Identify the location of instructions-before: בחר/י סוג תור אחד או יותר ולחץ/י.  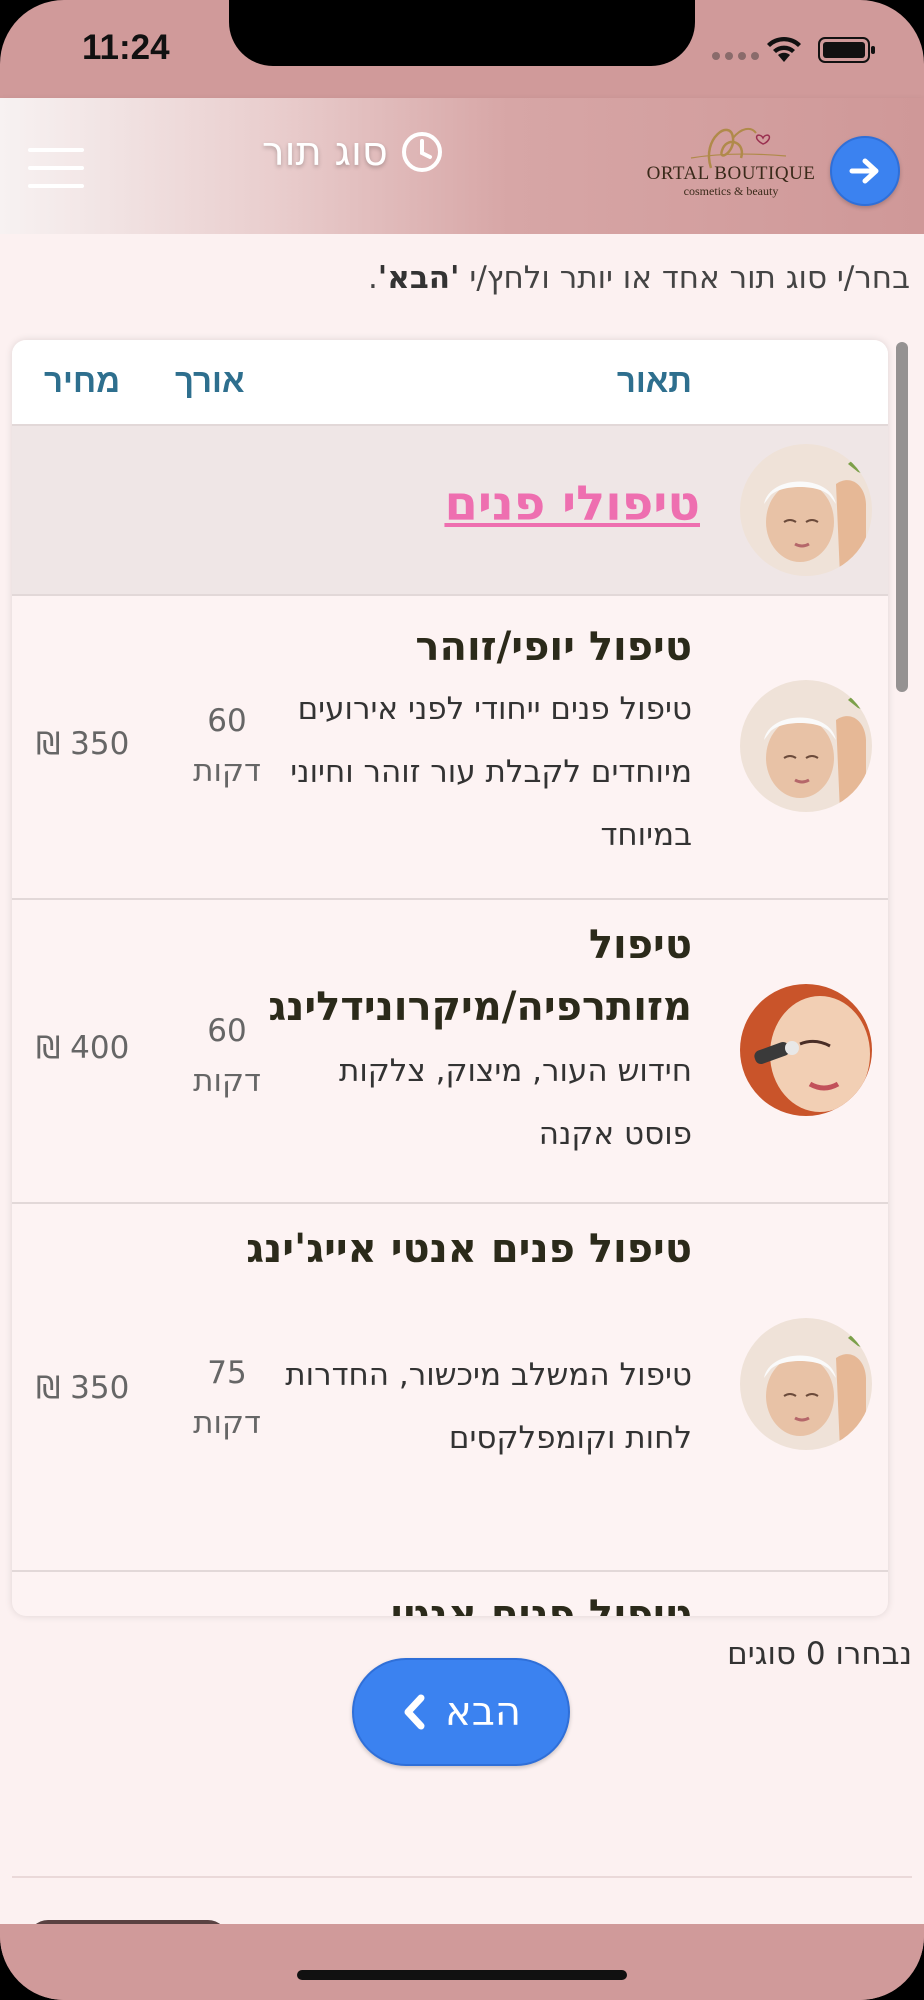
(684, 278).